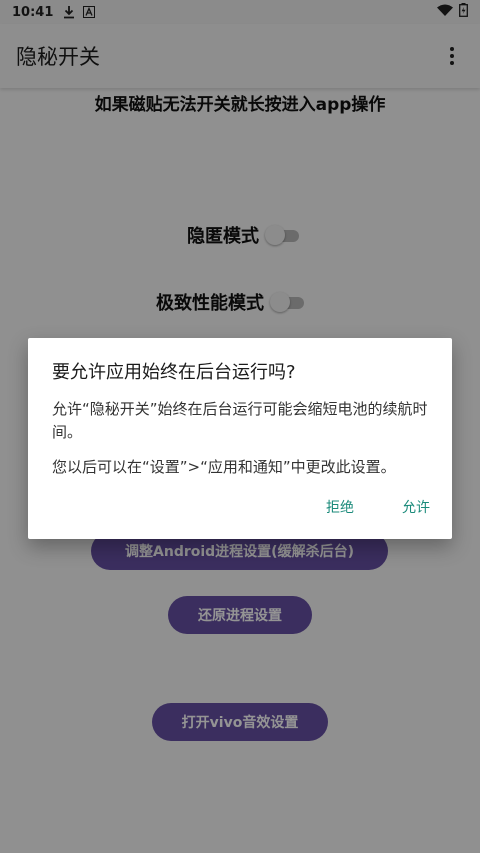  What do you see at coordinates (416, 507) in the screenshot?
I see `allow-button: 允许` at bounding box center [416, 507].